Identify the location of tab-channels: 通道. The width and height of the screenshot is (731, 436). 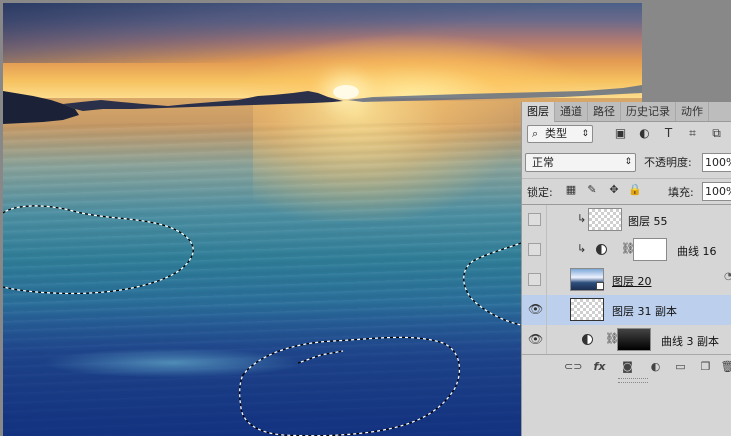
(571, 111).